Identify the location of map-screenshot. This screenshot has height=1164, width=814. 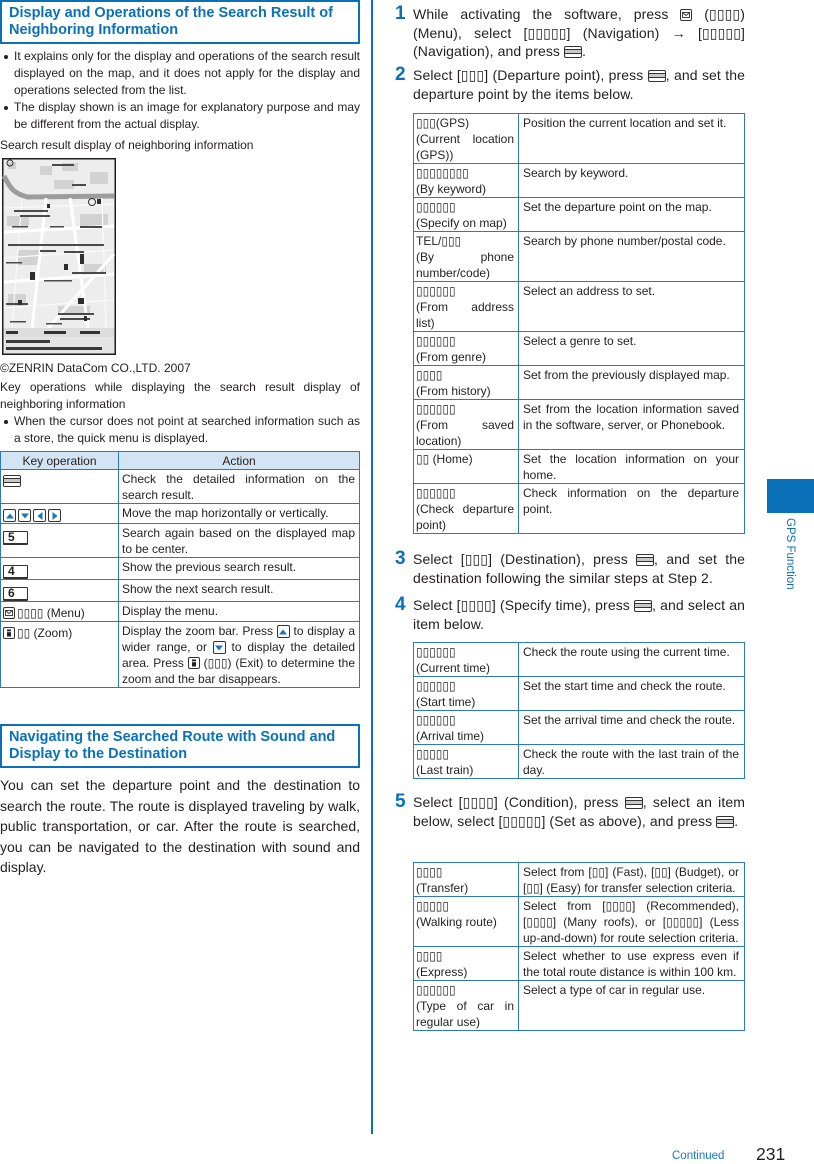
(59, 256).